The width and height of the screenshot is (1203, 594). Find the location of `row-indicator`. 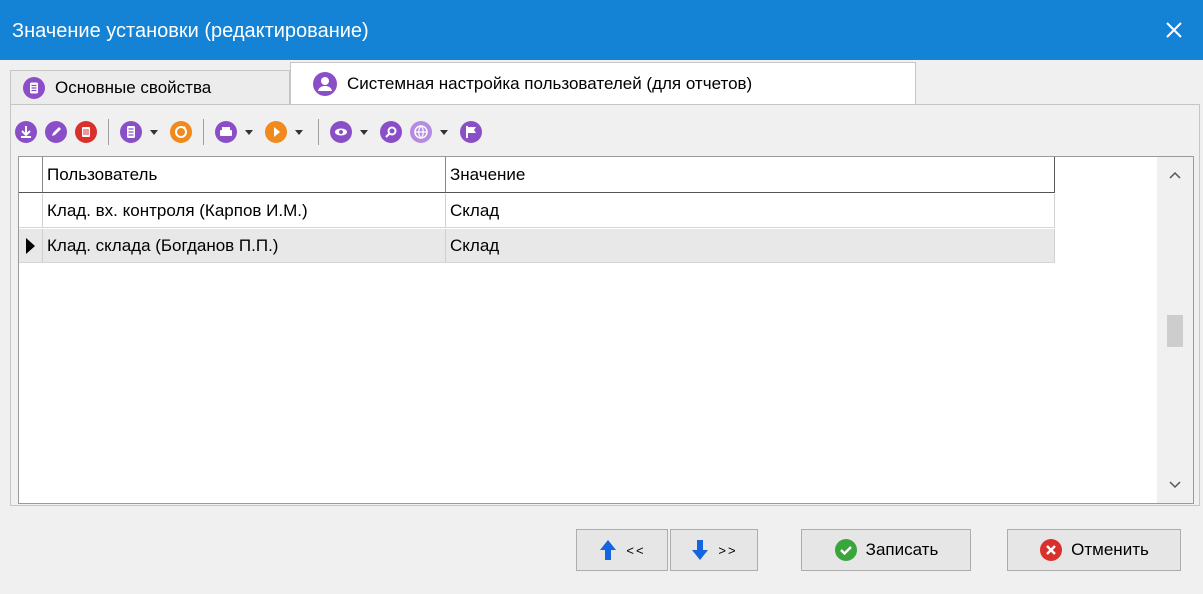

row-indicator is located at coordinates (31, 210).